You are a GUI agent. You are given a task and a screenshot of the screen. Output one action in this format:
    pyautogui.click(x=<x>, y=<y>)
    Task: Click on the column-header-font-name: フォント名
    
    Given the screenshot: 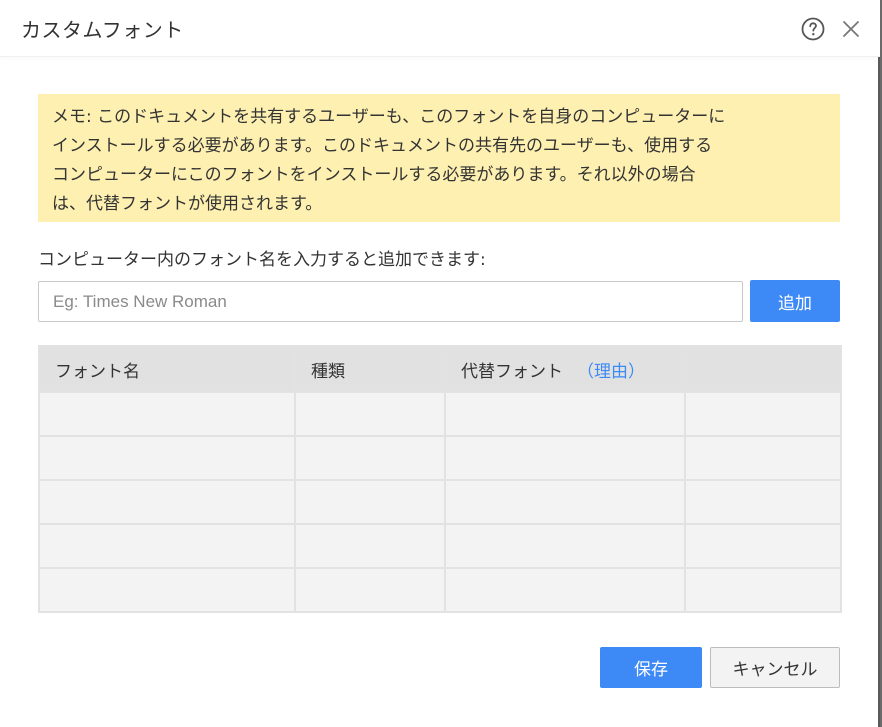 What is the action you would take?
    pyautogui.click(x=167, y=369)
    